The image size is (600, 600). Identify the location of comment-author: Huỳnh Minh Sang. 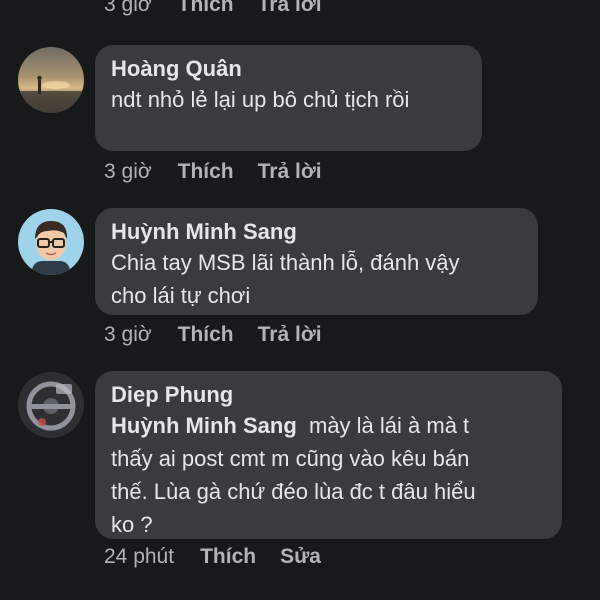
(316, 232).